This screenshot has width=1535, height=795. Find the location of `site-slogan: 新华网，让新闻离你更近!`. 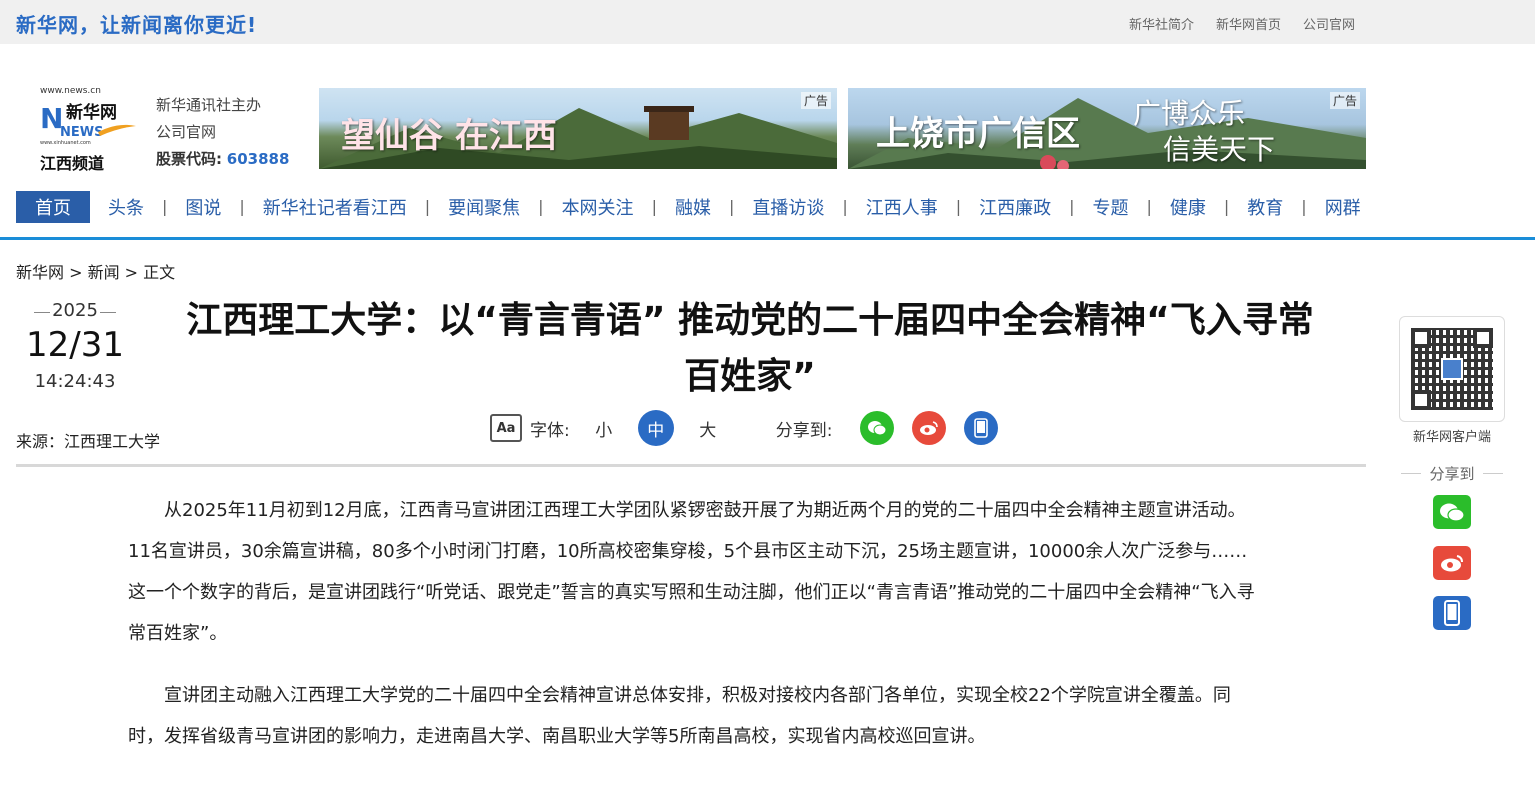

site-slogan: 新华网，让新闻离你更近! is located at coordinates (137, 25).